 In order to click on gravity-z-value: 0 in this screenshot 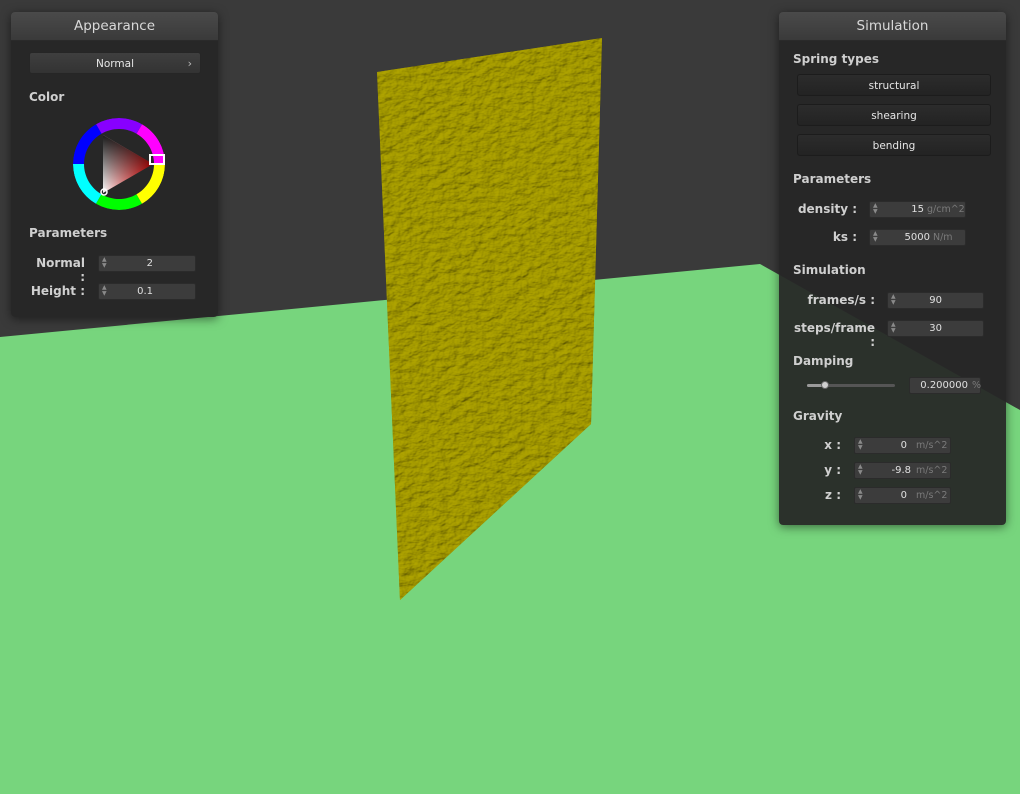, I will do `click(903, 495)`.